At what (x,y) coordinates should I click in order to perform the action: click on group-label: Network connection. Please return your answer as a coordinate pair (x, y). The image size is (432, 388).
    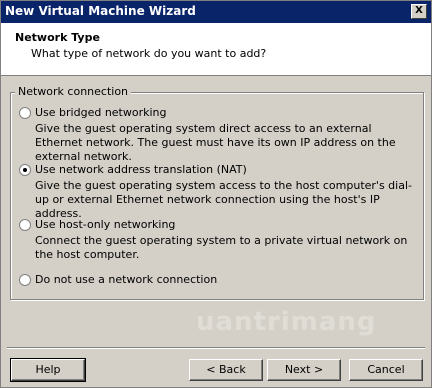
    Looking at the image, I should click on (73, 91).